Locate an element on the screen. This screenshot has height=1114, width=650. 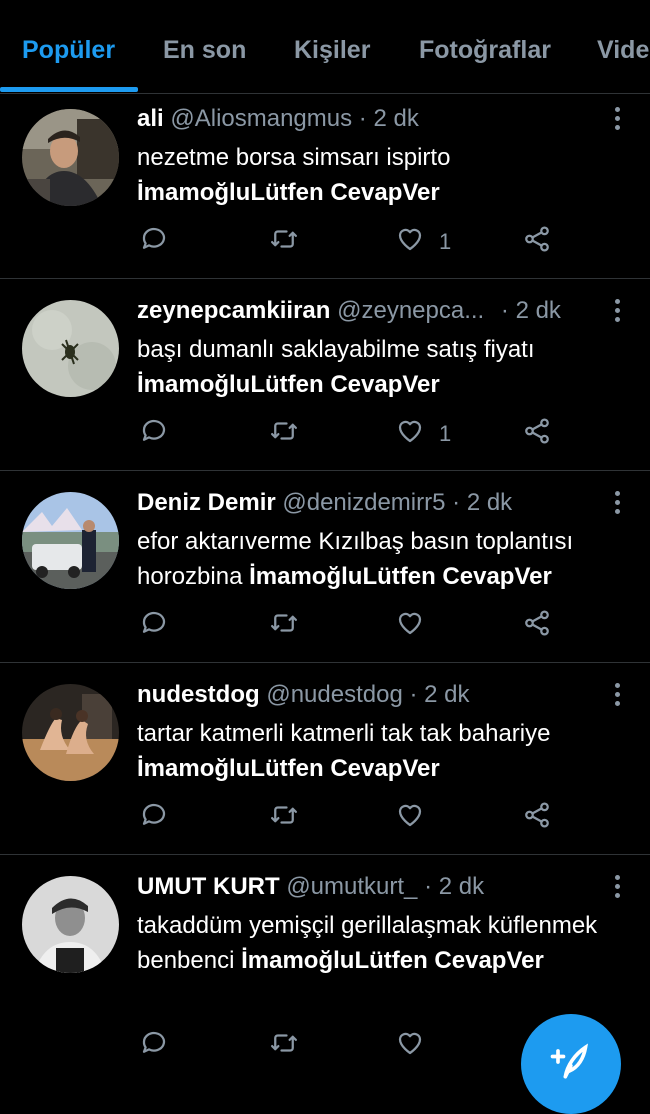
tweet-header: Deniz Demir @denizdemirr5 · 2 dk is located at coordinates (324, 503).